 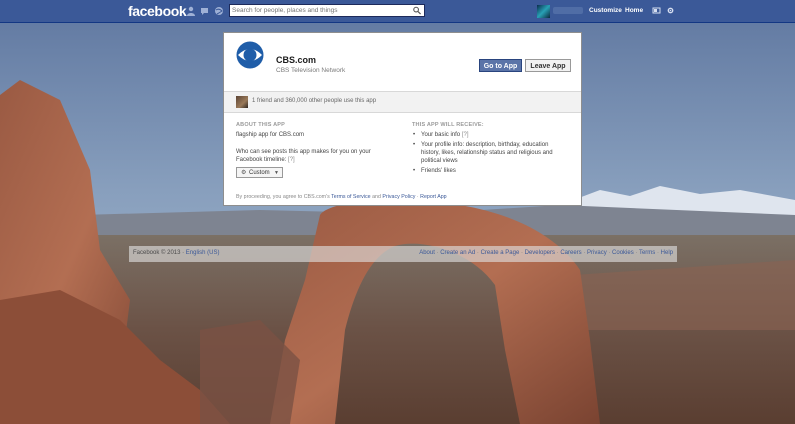 What do you see at coordinates (350, 197) in the screenshot?
I see `terms-of-service-link: Terms of Service` at bounding box center [350, 197].